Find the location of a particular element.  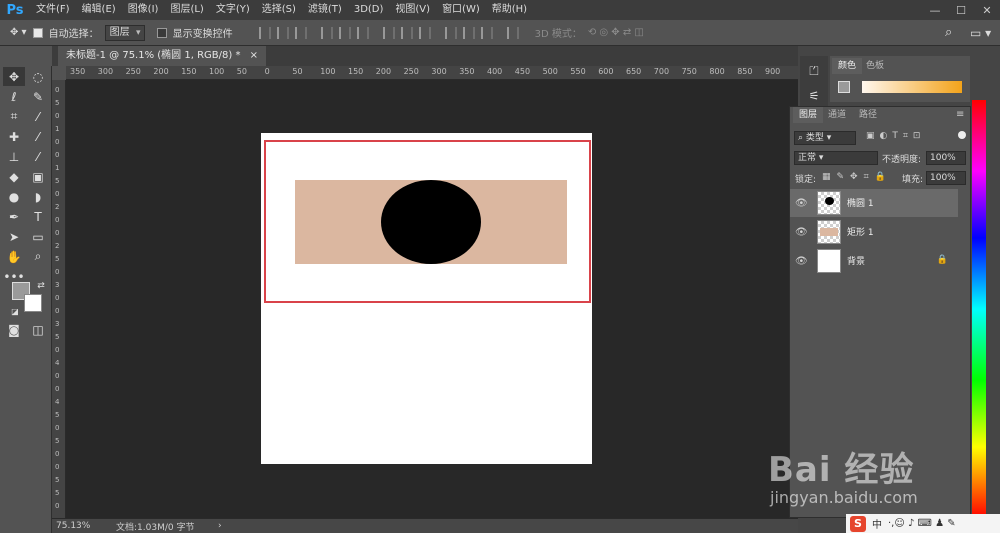

healing-brush-icon: ✚ is located at coordinates (14, 136).